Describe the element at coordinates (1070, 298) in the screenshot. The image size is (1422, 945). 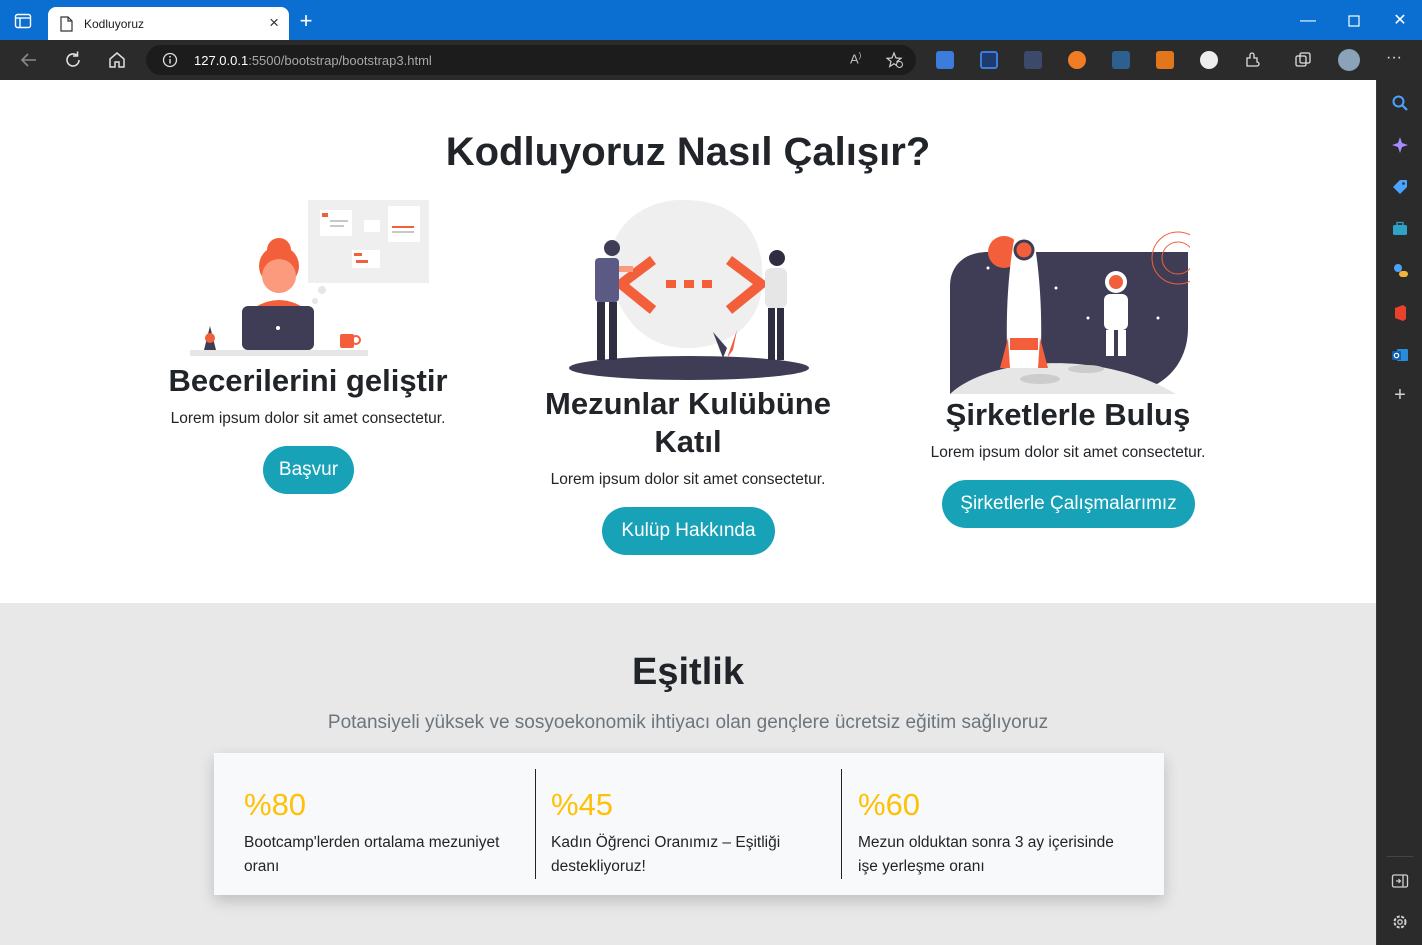
I see `rocket-astronaut-illustration` at that location.